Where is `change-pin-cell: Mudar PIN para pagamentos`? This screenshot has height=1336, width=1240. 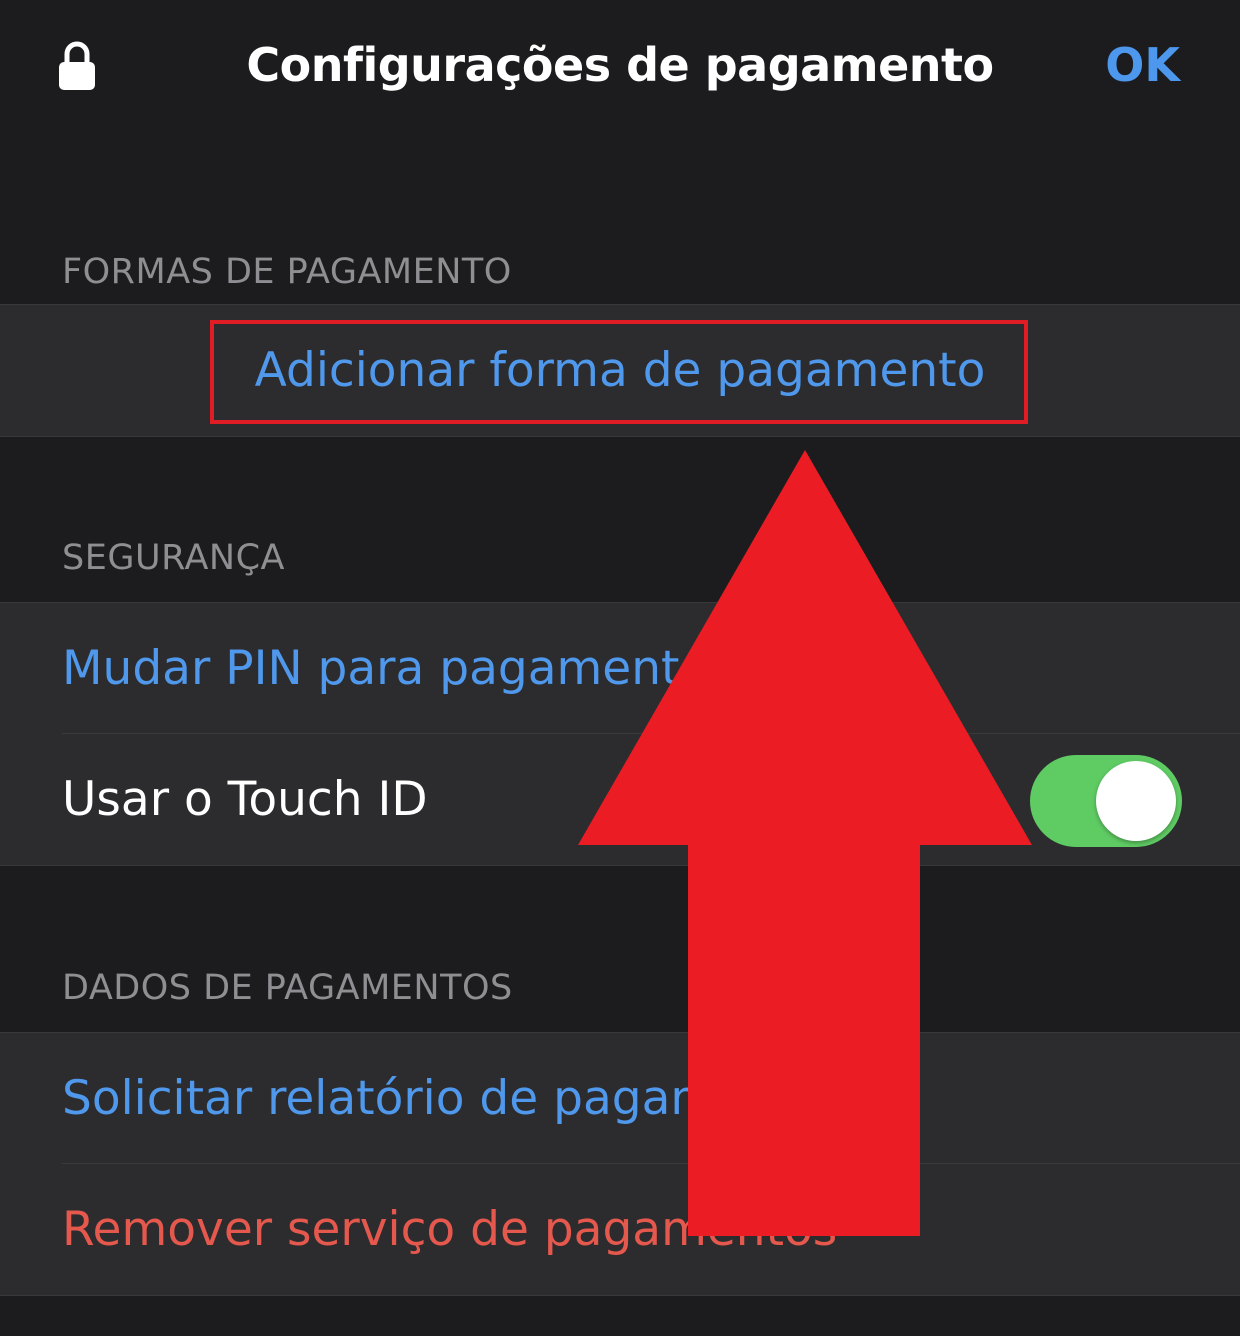 change-pin-cell: Mudar PIN para pagamentos is located at coordinates (620, 668).